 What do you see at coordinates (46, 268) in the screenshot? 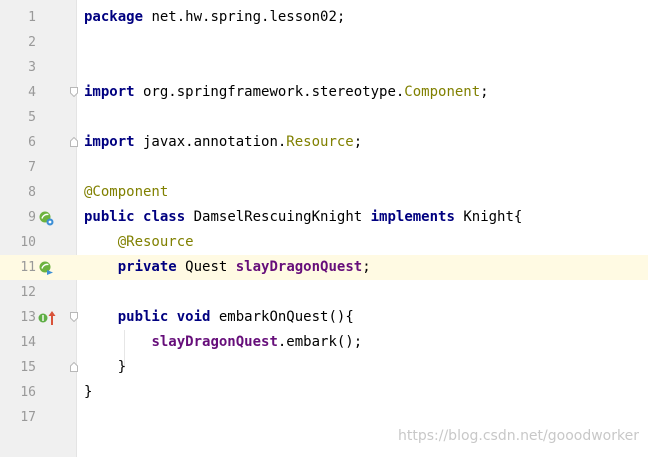
I see `spring-bean-autowired-icon` at bounding box center [46, 268].